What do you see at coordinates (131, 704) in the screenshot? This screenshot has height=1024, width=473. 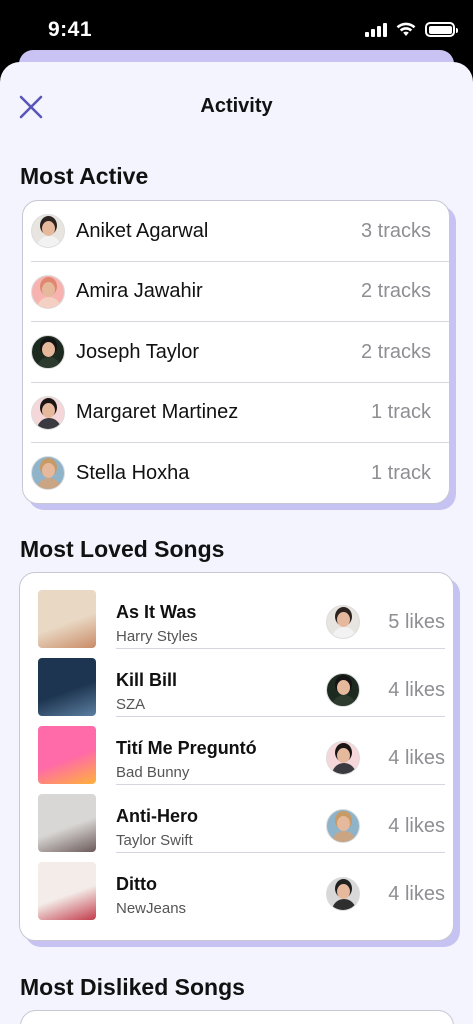 I see `song-artist: SZA` at bounding box center [131, 704].